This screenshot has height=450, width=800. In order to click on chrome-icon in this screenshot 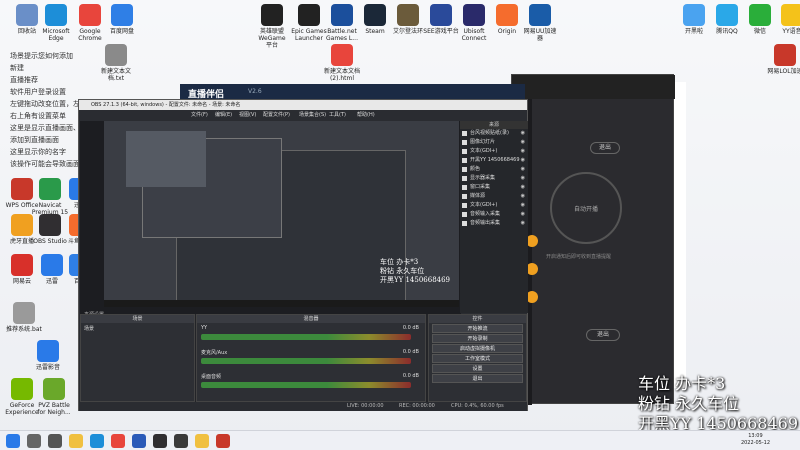, I will do `click(118, 441)`.